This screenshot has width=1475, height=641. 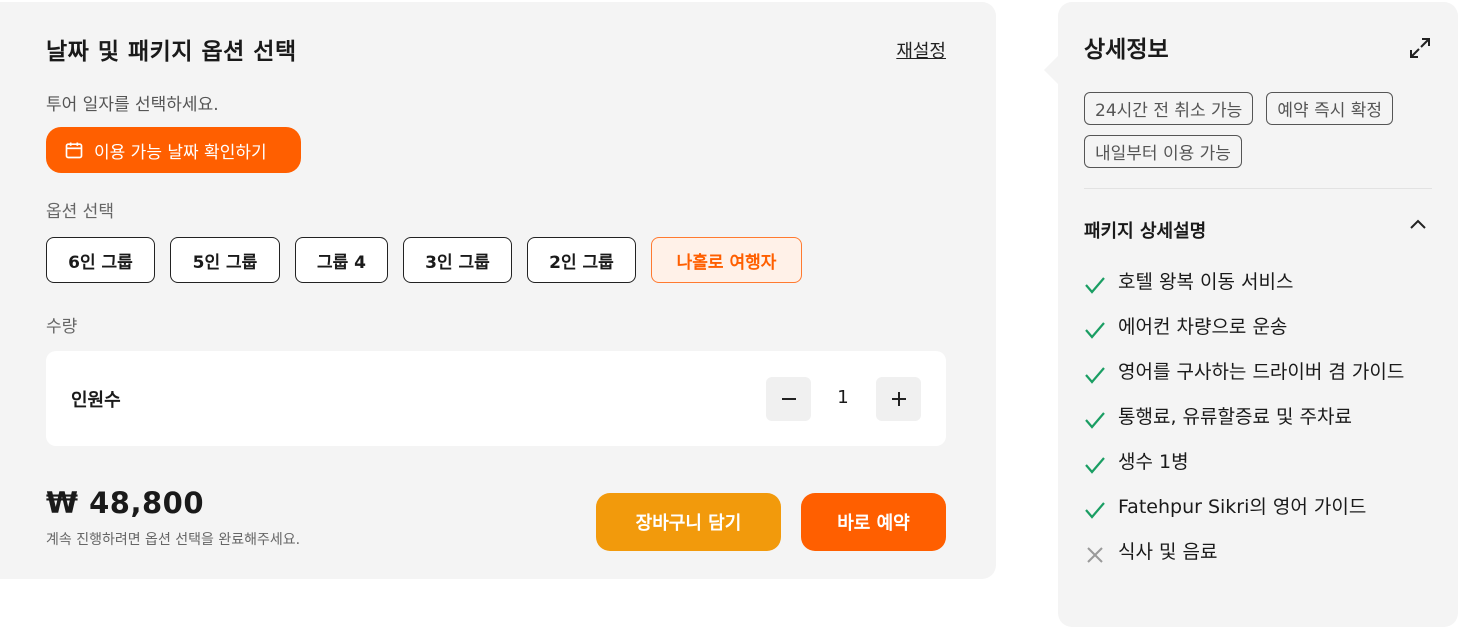 What do you see at coordinates (225, 260) in the screenshot?
I see `option-5-person-group: 5인 그룹` at bounding box center [225, 260].